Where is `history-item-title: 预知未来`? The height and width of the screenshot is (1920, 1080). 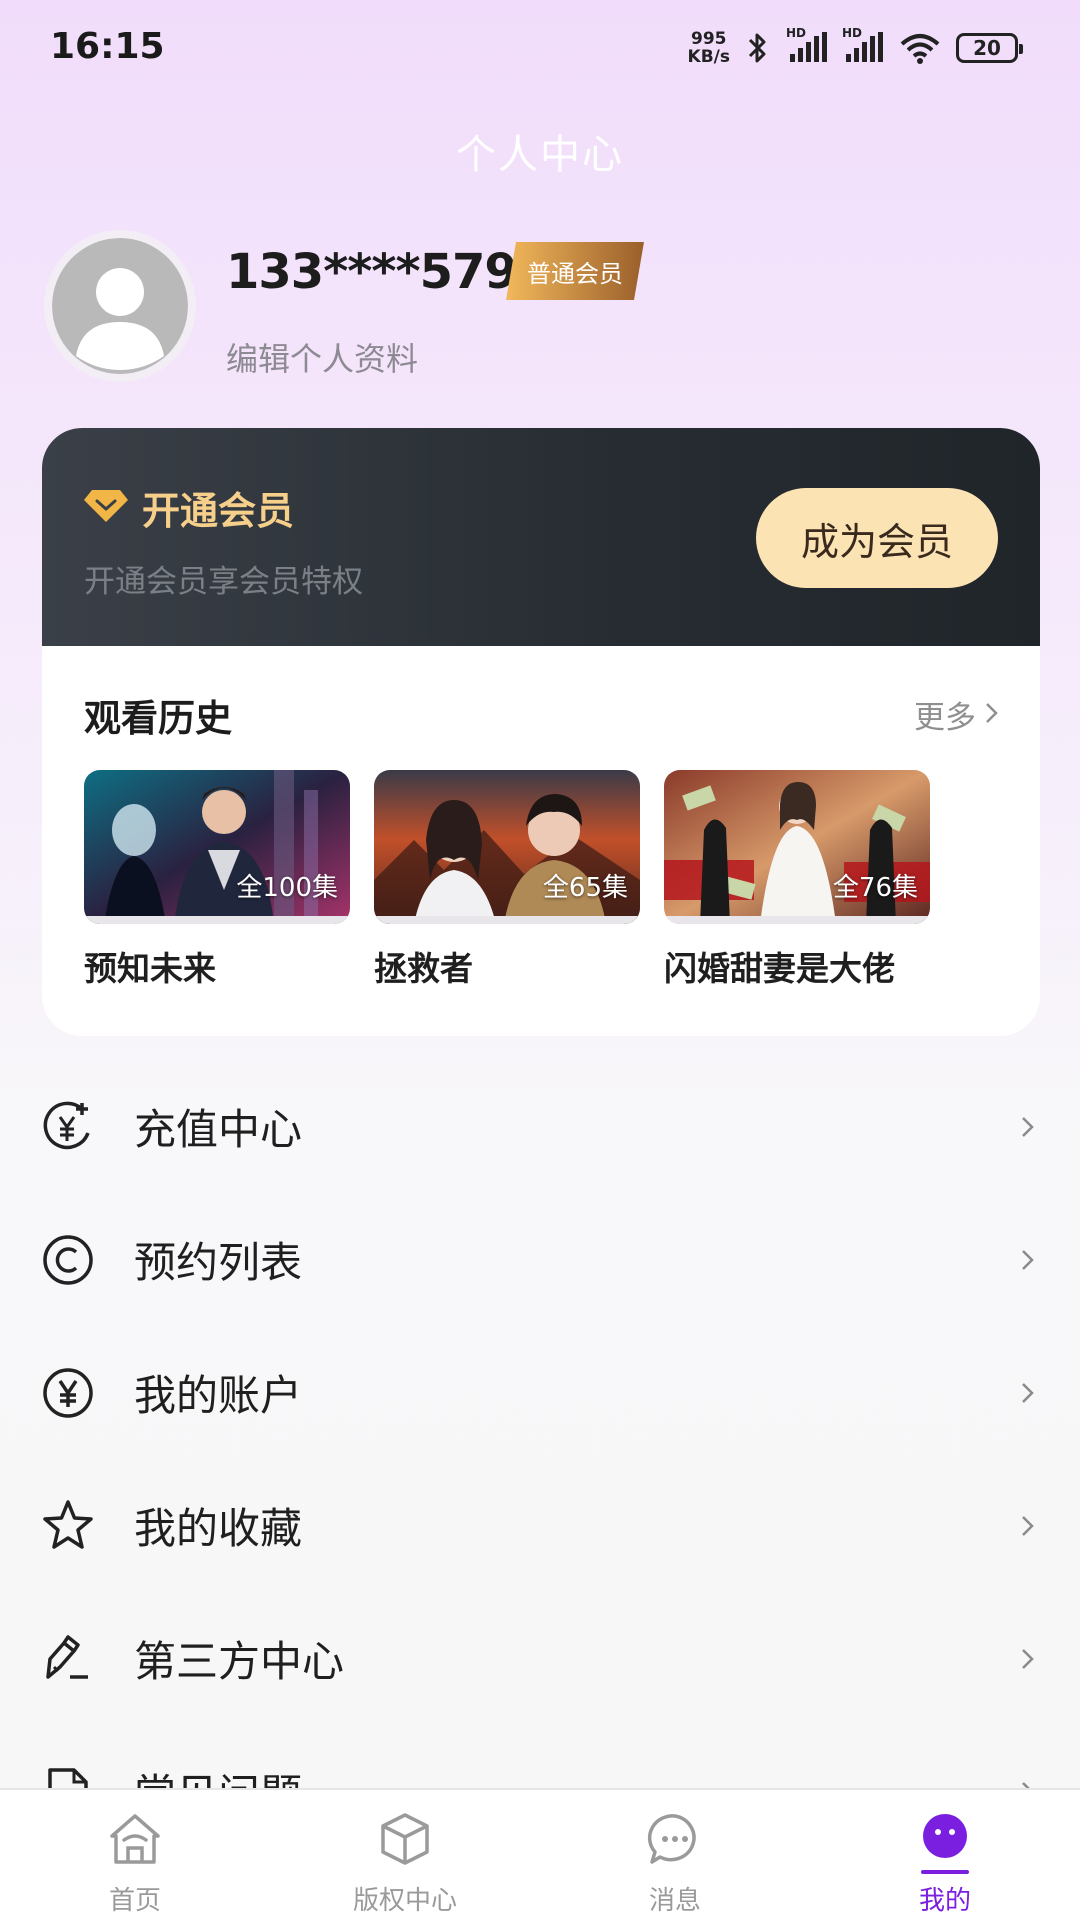 history-item-title: 预知未来 is located at coordinates (150, 968).